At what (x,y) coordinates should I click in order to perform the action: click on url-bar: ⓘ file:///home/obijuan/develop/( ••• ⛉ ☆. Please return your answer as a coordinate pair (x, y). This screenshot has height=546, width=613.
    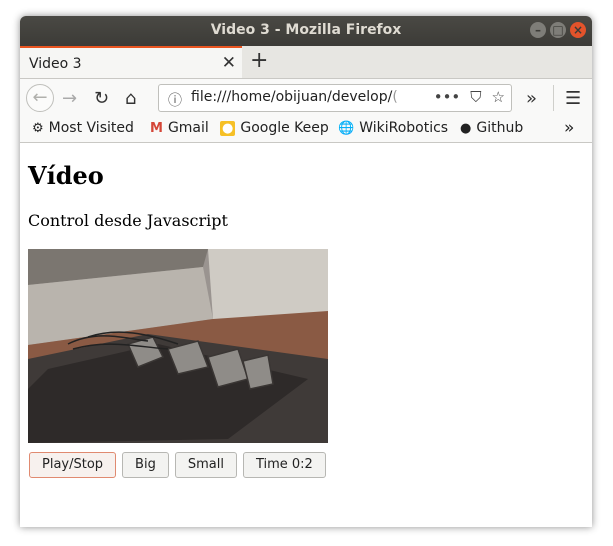
    Looking at the image, I should click on (335, 98).